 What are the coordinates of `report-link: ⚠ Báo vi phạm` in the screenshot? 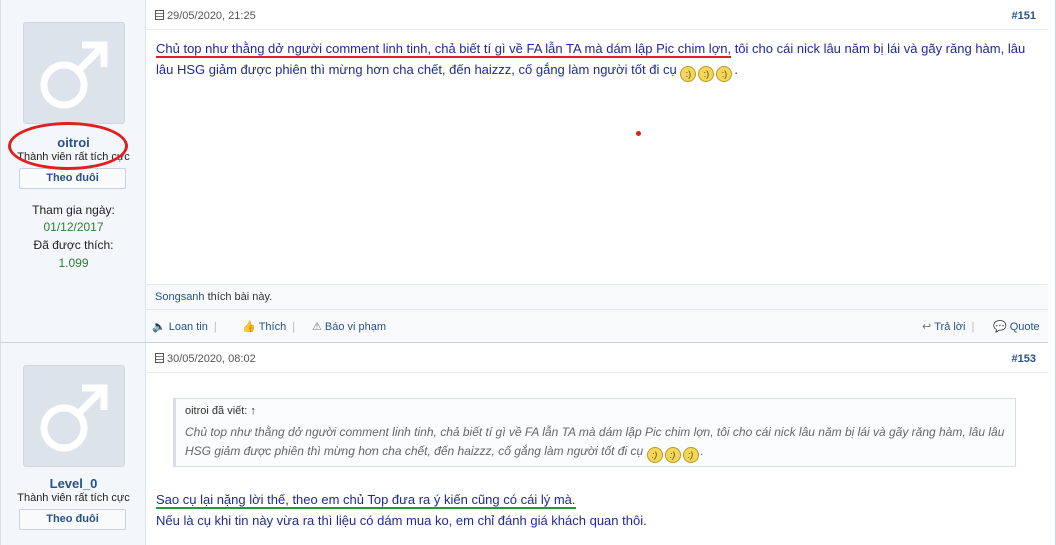 It's located at (349, 326).